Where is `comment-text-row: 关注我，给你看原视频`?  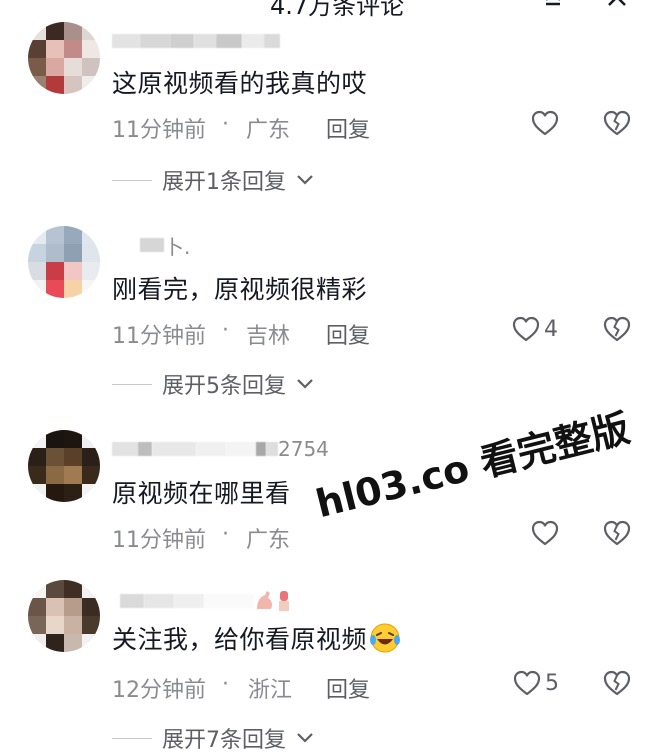
comment-text-row: 关注我，给你看原视频 is located at coordinates (256, 638).